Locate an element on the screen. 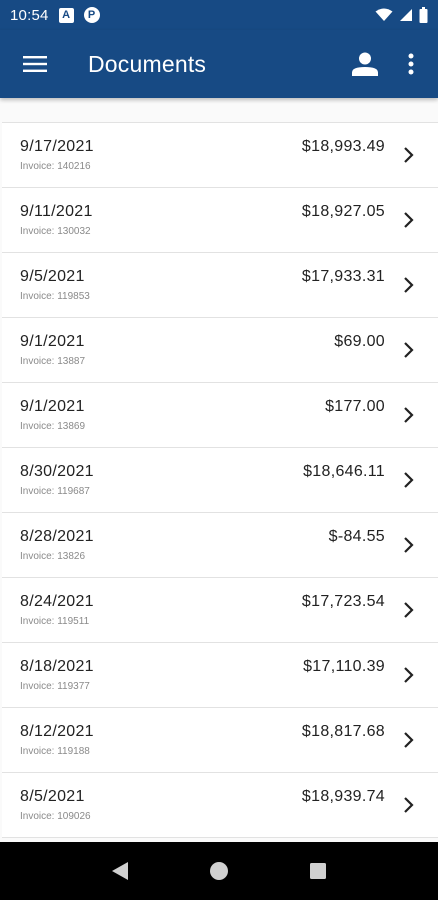  document-row: 8/24/2021 Invoice: 119511 $17,723.54 is located at coordinates (220, 610).